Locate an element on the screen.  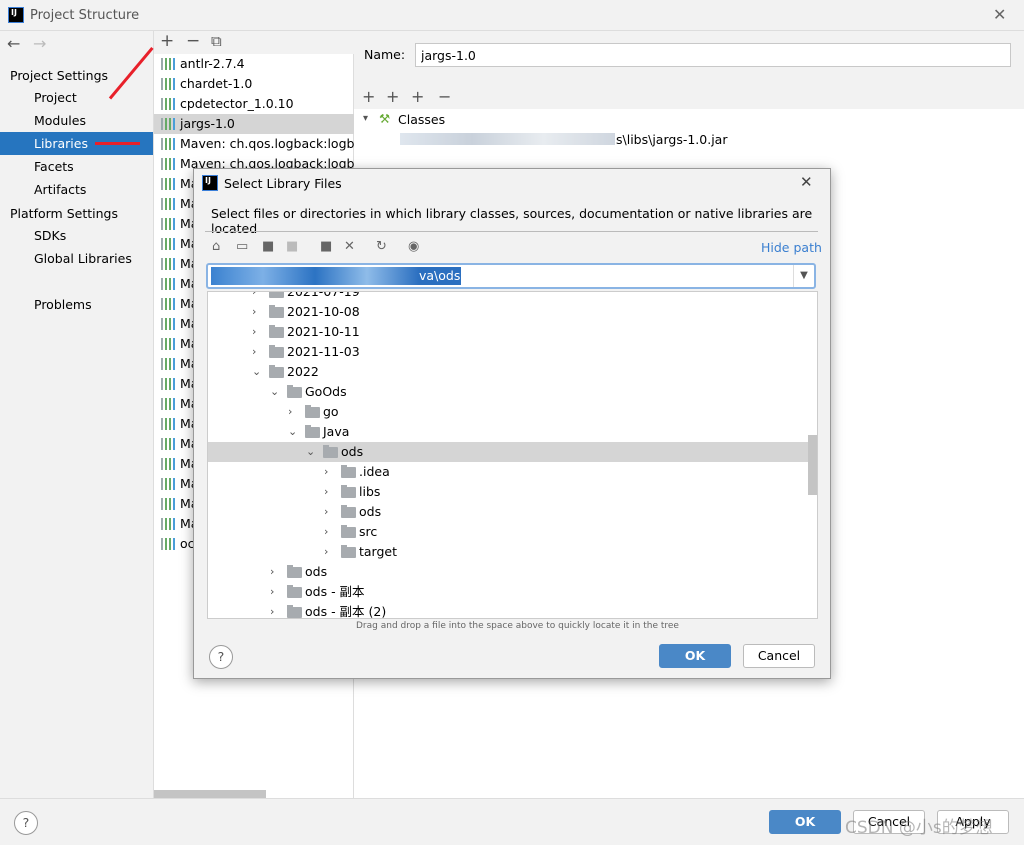
project-folder-icon: ■ is located at coordinates (268, 246).